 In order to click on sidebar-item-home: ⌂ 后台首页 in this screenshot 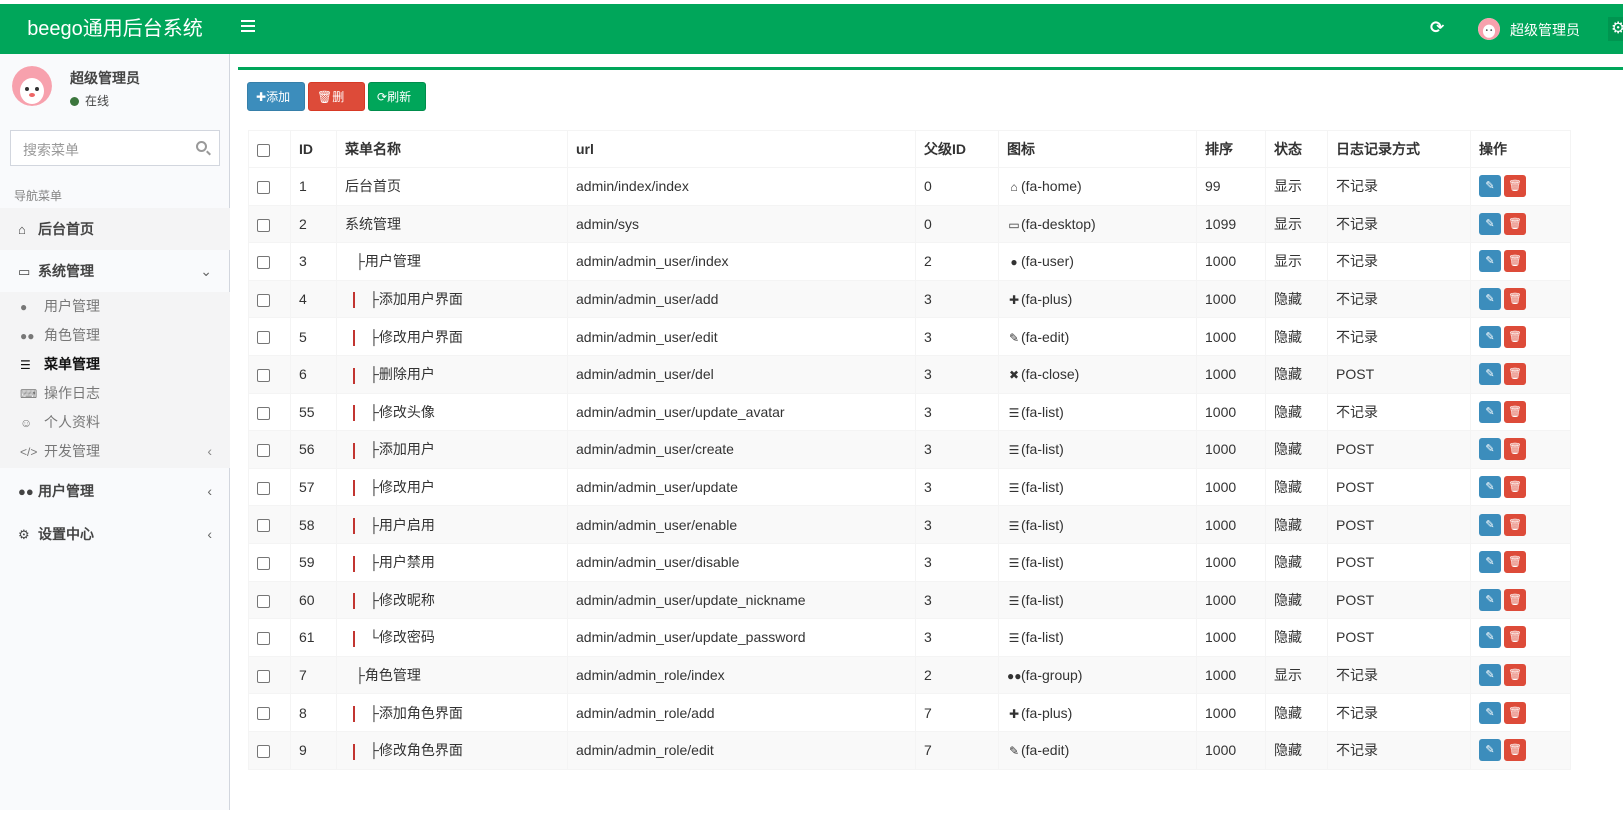, I will do `click(115, 229)`.